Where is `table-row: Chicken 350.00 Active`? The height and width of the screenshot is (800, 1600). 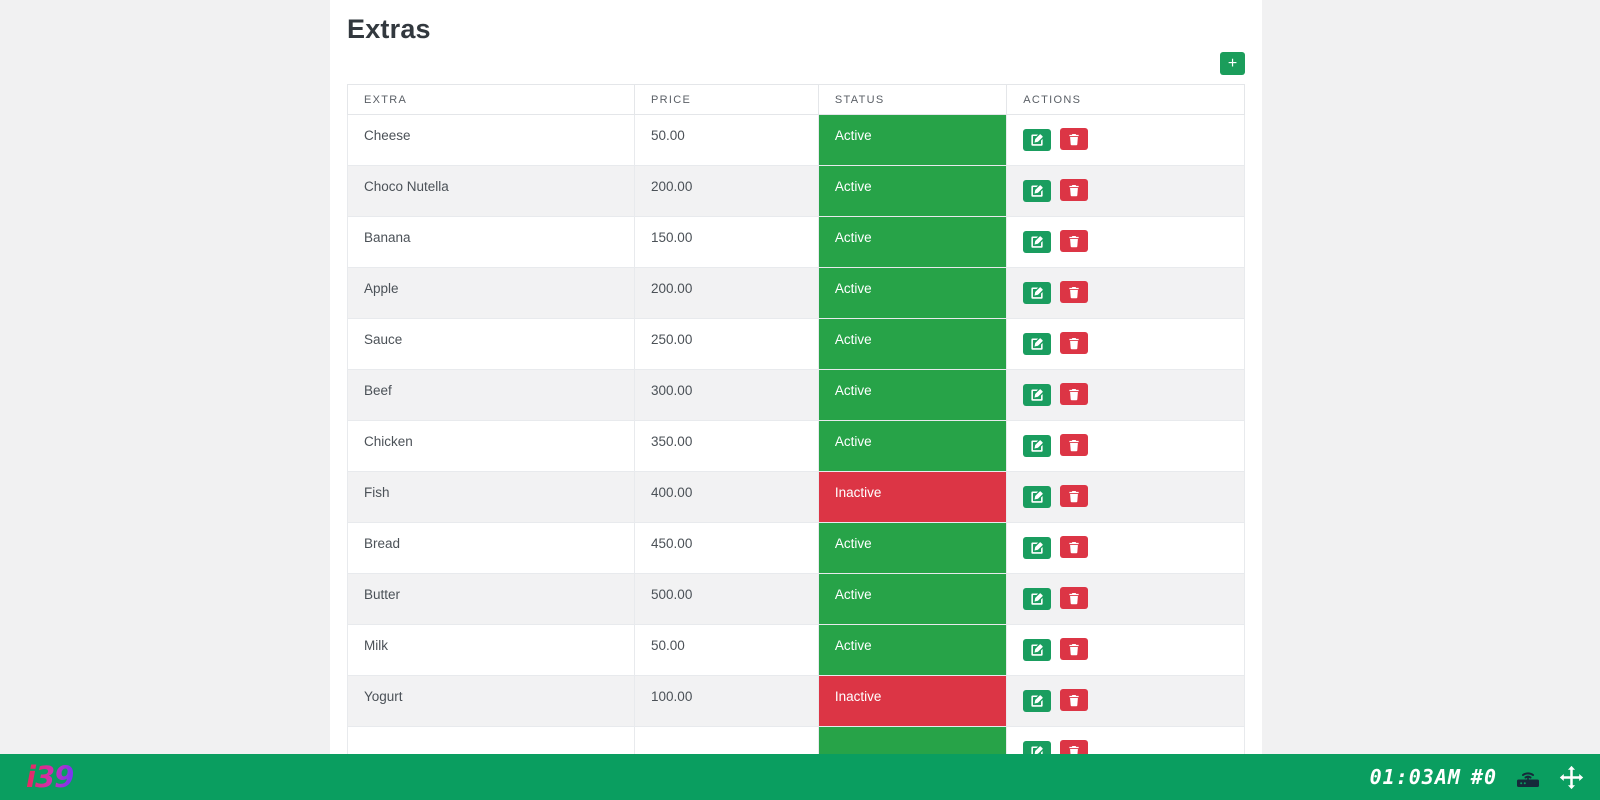 table-row: Chicken 350.00 Active is located at coordinates (795, 446).